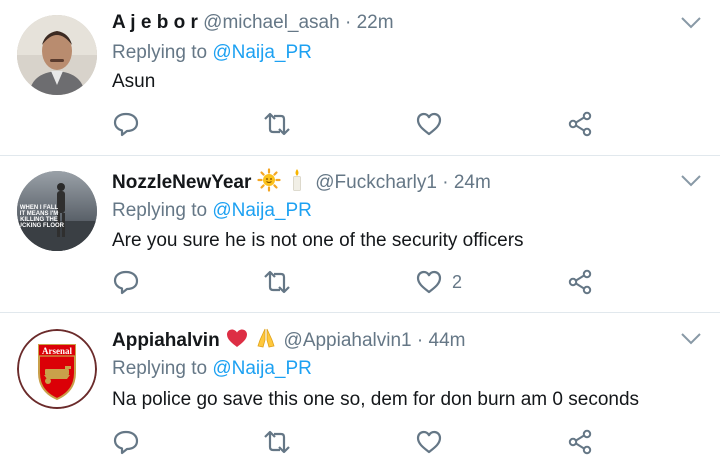 The width and height of the screenshot is (720, 457). Describe the element at coordinates (447, 340) in the screenshot. I see `timestamp: 44m` at that location.